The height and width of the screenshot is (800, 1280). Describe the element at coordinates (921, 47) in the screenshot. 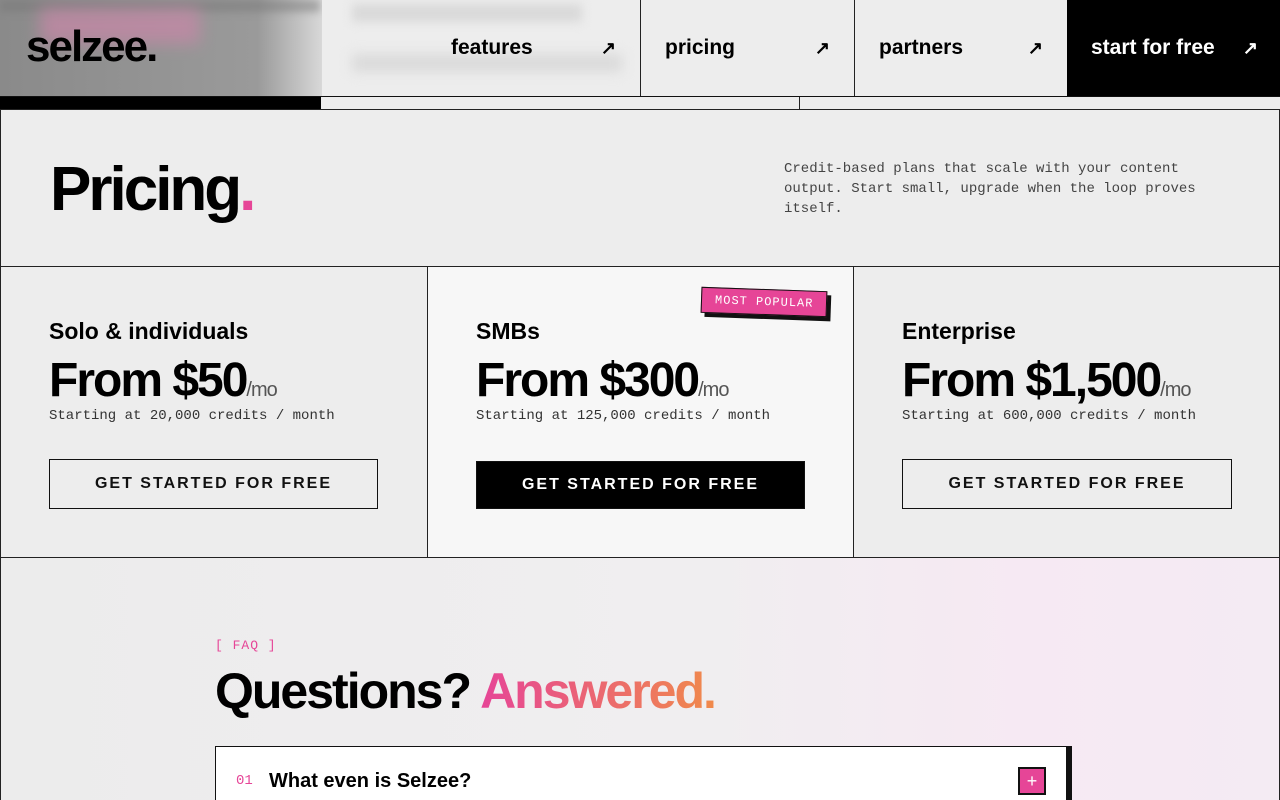

I see `nav-link-label: partners` at that location.